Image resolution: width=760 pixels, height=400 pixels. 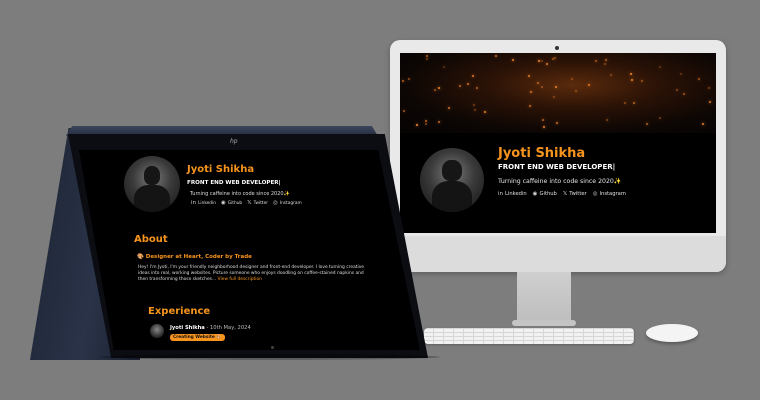 What do you see at coordinates (151, 239) in the screenshot?
I see `about-heading: About` at bounding box center [151, 239].